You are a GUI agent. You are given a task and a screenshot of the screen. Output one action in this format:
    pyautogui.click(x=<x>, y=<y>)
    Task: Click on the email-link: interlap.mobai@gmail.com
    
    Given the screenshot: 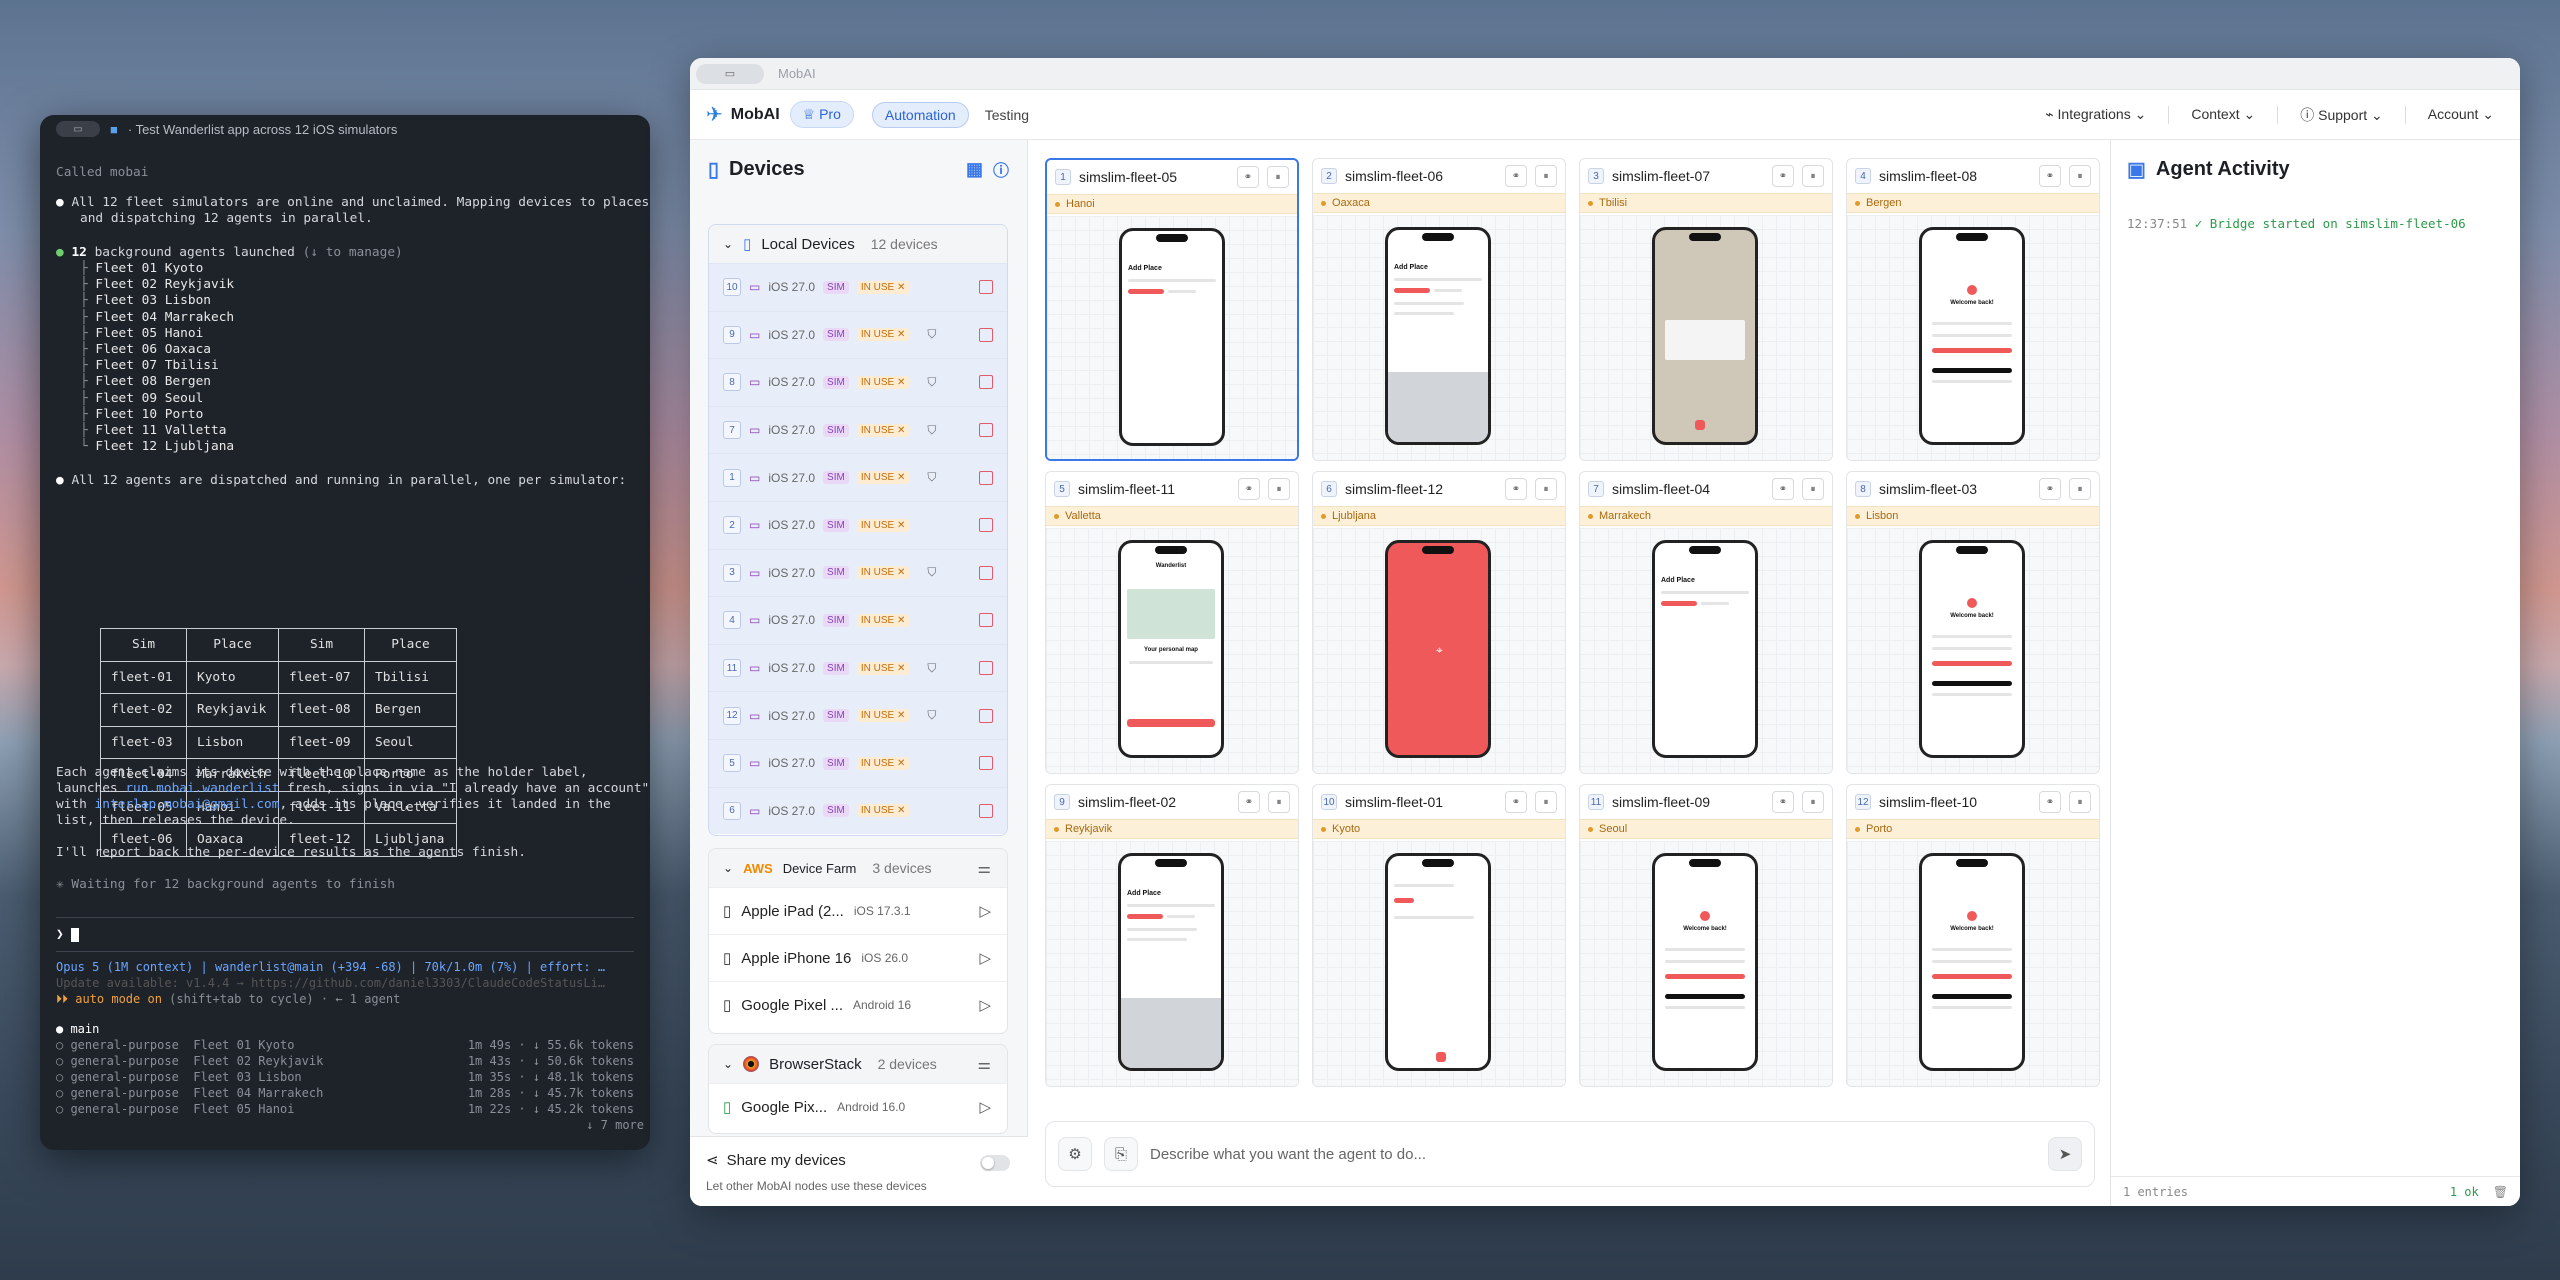 What is the action you would take?
    pyautogui.click(x=187, y=804)
    